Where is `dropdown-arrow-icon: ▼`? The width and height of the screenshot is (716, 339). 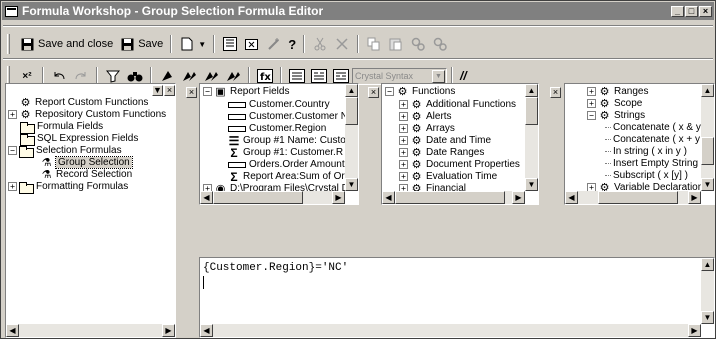
dropdown-arrow-icon: ▼ is located at coordinates (202, 44).